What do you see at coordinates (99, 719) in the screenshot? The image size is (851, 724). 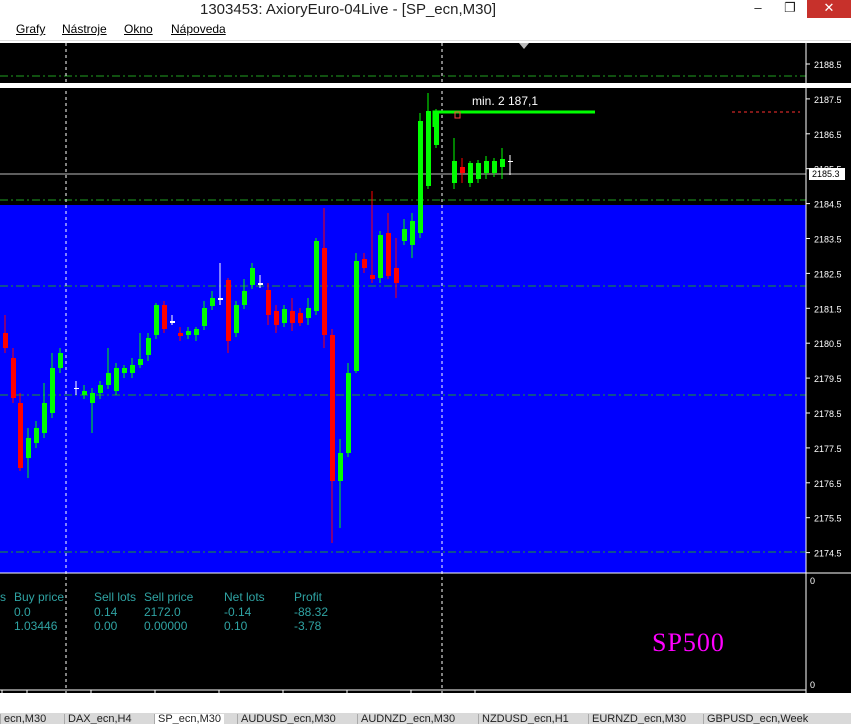 I see `tab-2: DAX_ecn,H4` at bounding box center [99, 719].